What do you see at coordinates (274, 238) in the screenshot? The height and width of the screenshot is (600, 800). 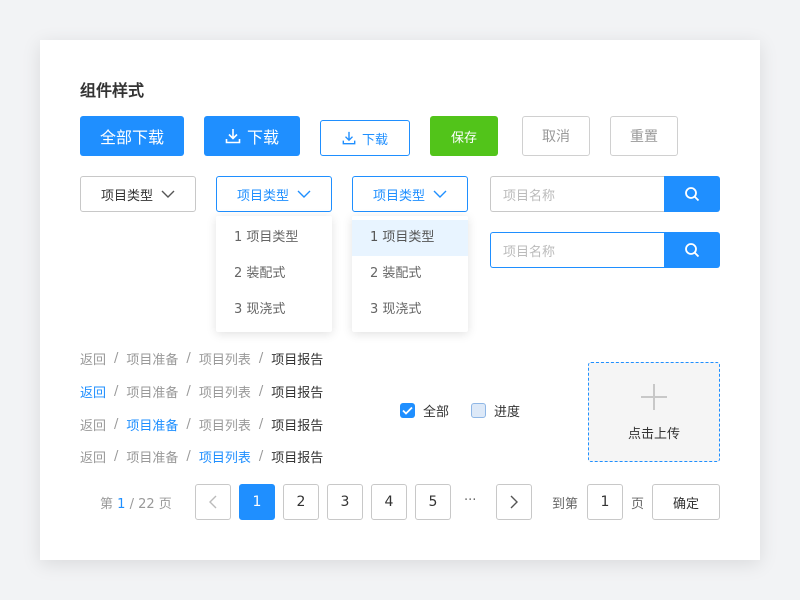 I see `dropdown-option: 1 项目类型` at bounding box center [274, 238].